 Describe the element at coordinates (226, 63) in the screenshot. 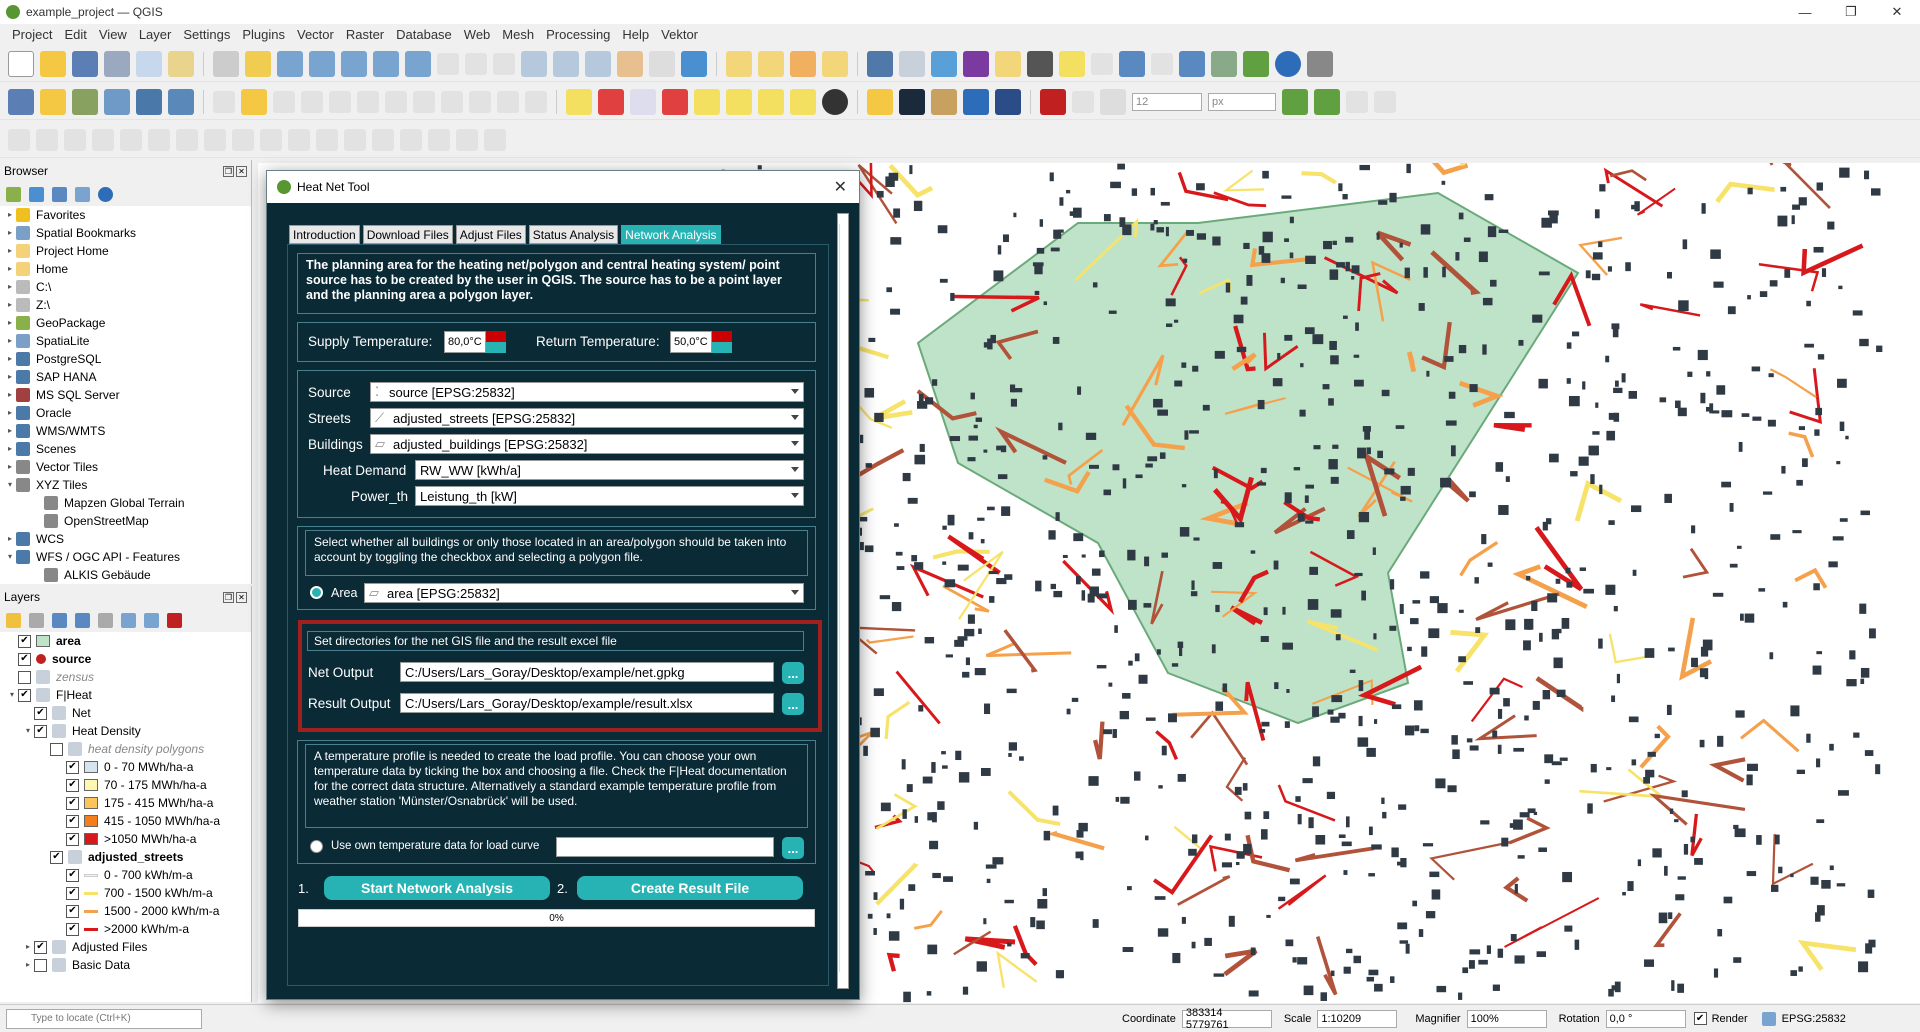

I see `pan-icon` at that location.